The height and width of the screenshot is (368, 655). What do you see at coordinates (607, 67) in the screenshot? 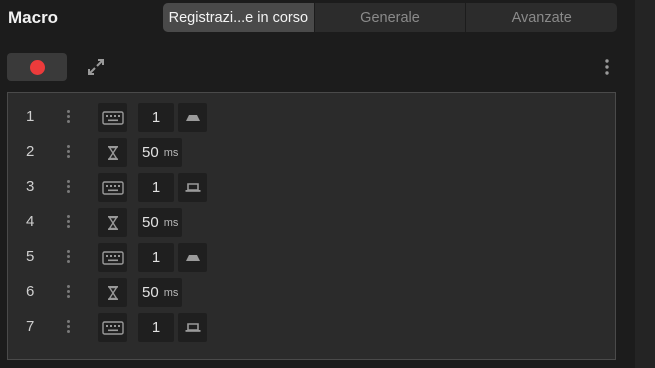
I see `more-options-icon` at bounding box center [607, 67].